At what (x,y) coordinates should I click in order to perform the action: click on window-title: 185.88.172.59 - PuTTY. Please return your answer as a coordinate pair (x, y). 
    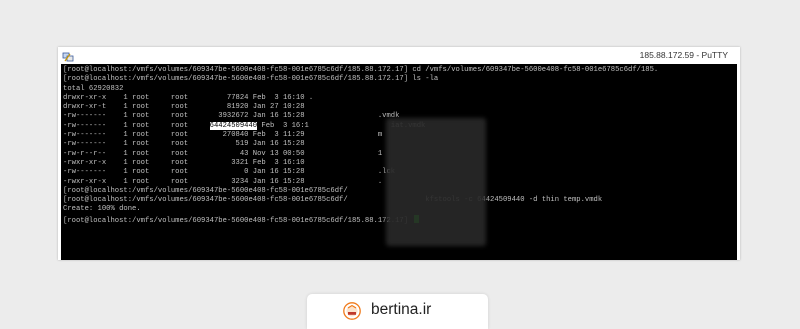
    Looking at the image, I should click on (683, 55).